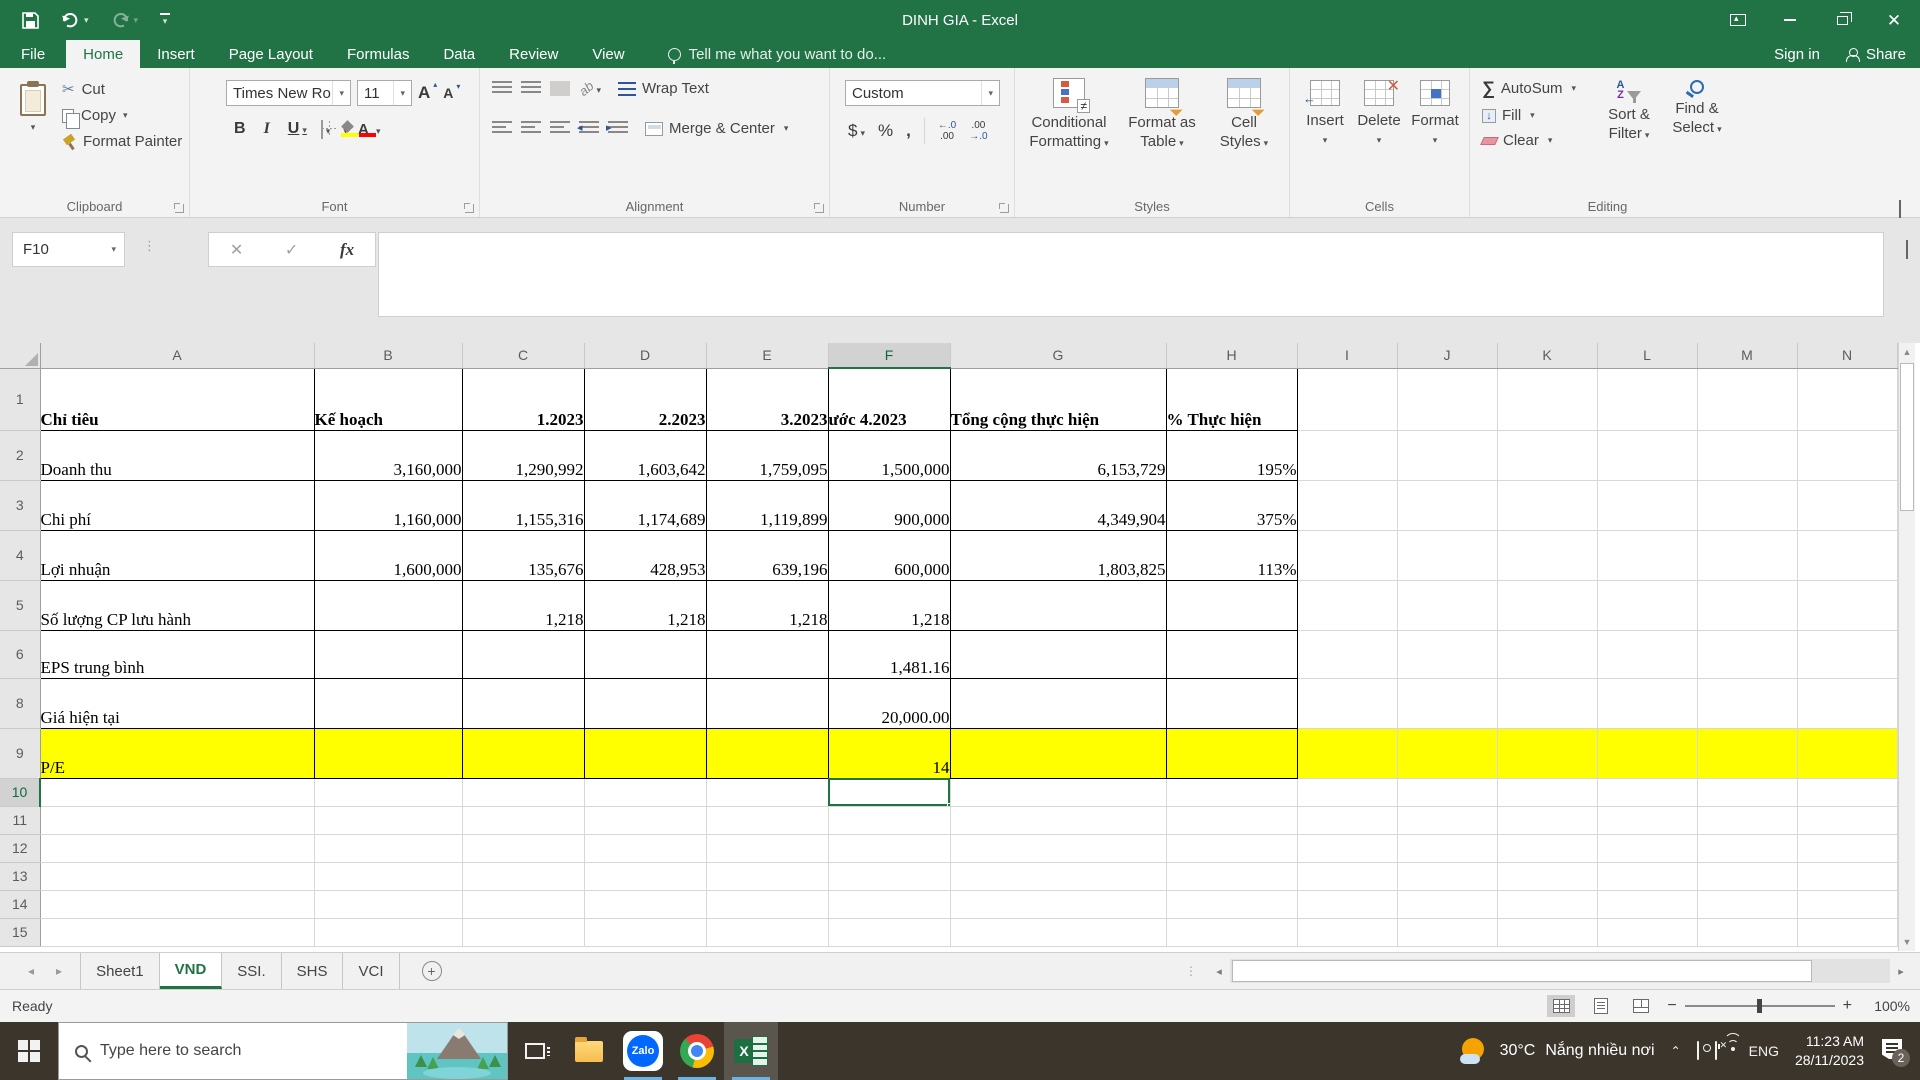  I want to click on cell-H11, so click(1232, 820).